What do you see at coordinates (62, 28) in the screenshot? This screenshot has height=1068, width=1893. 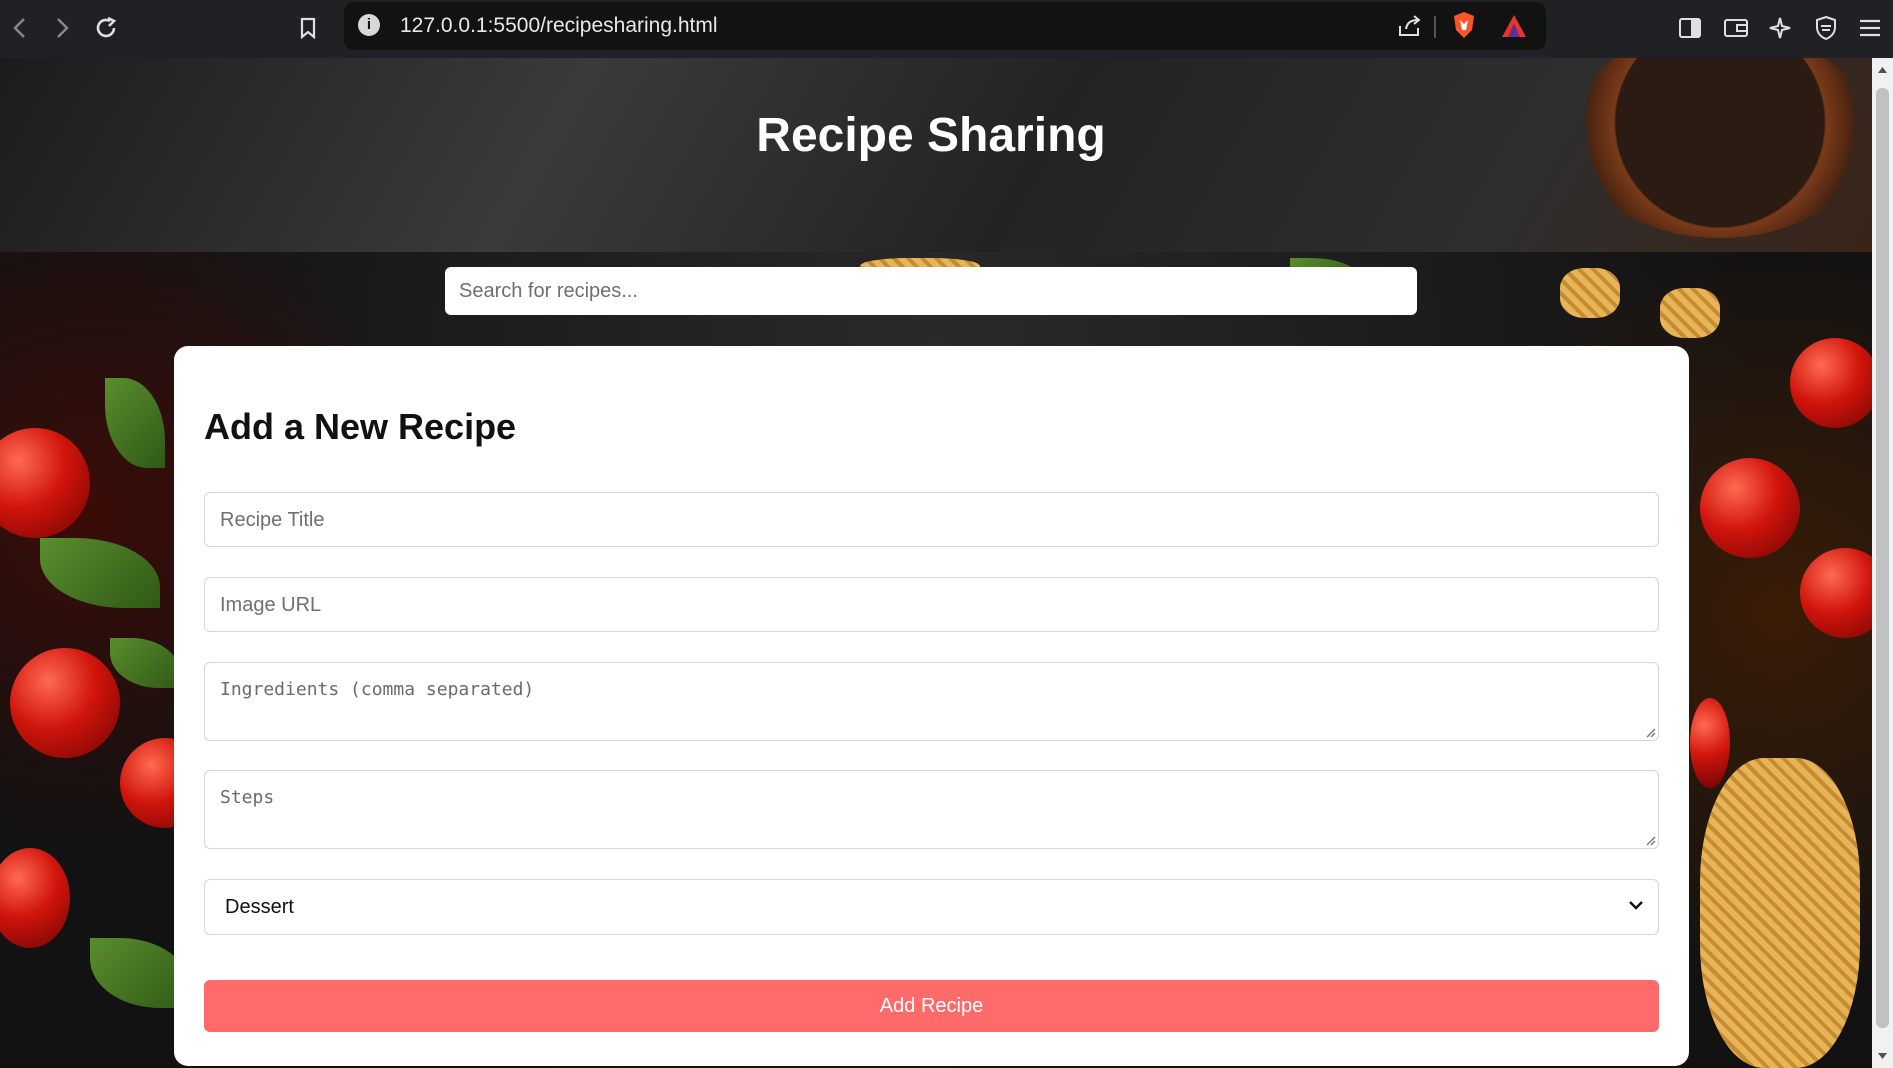 I see `forward-icon` at bounding box center [62, 28].